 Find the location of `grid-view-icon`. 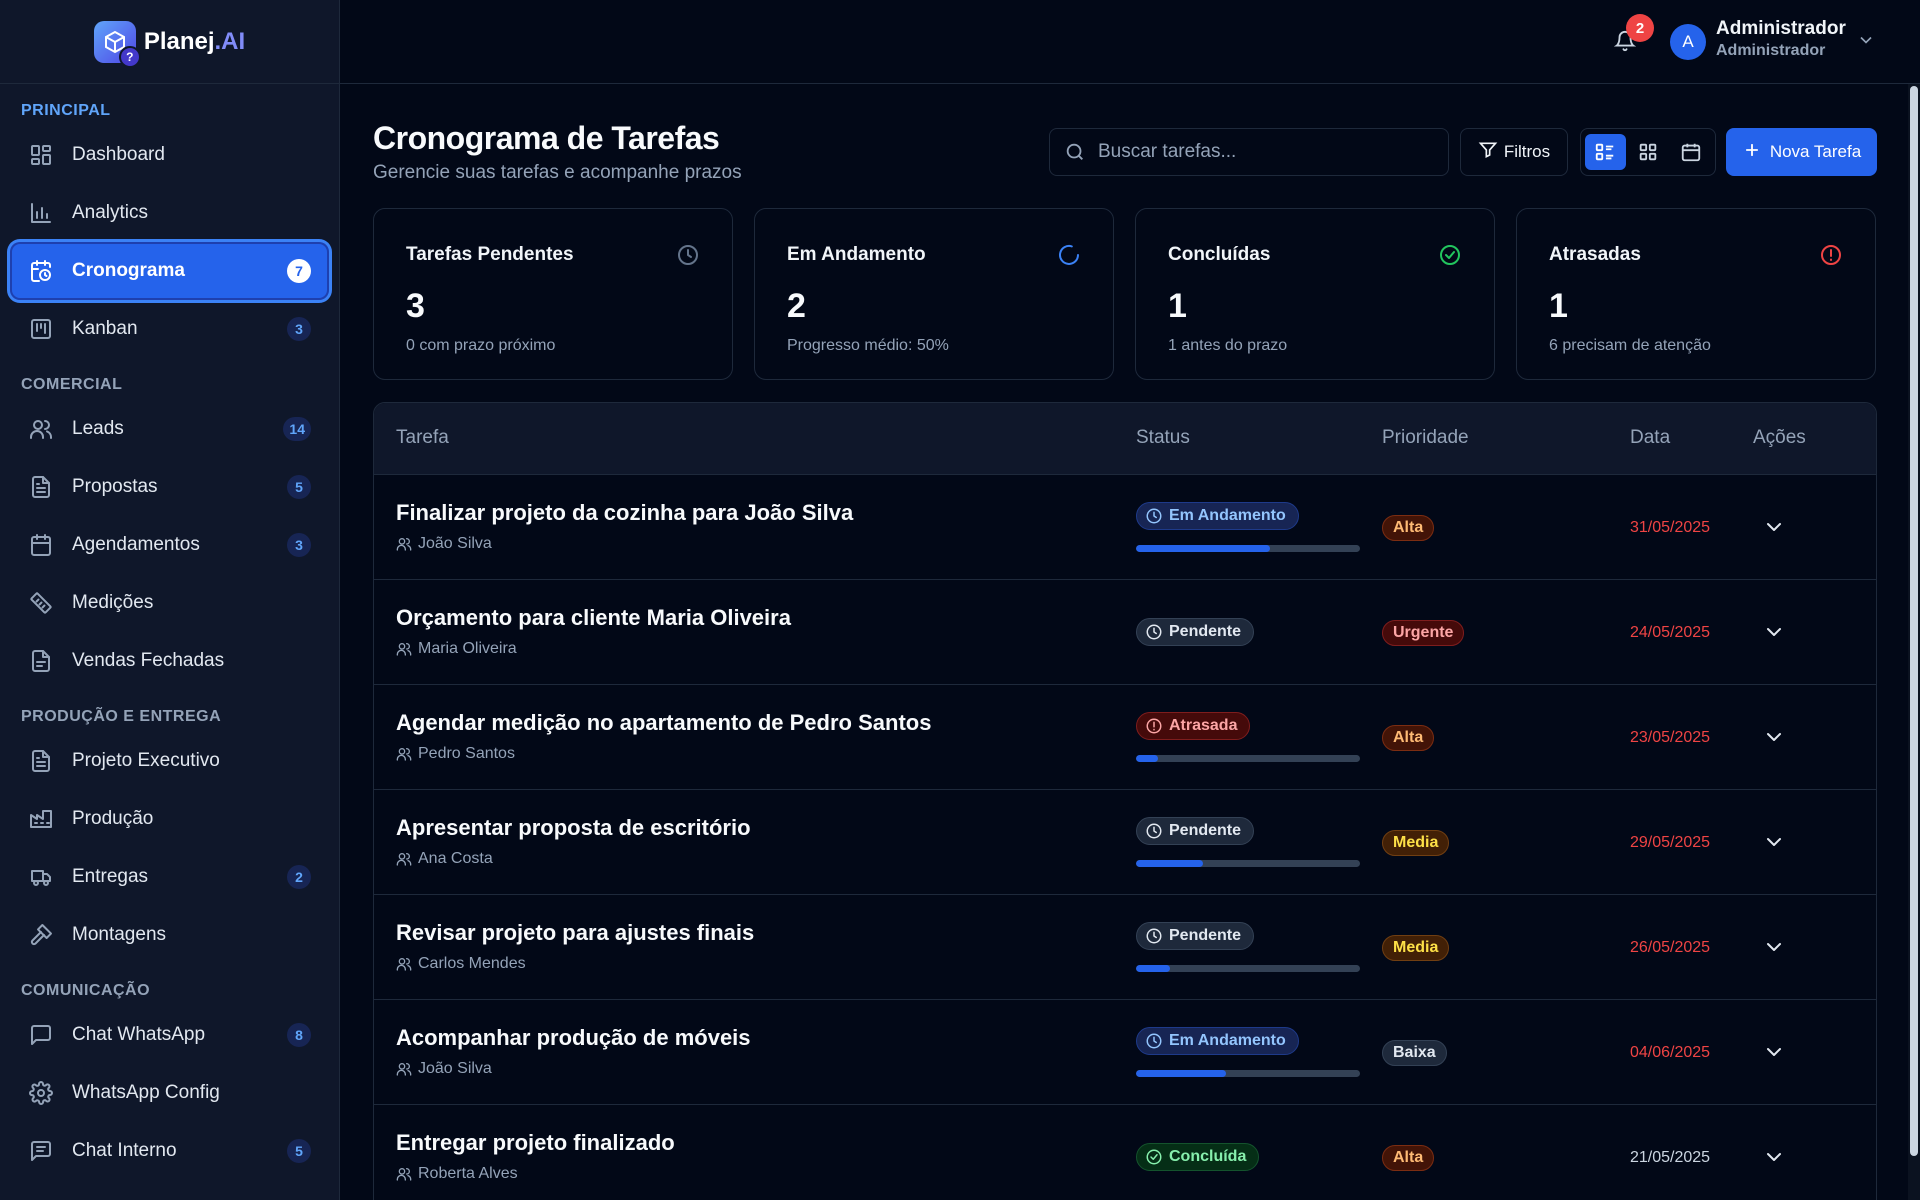

grid-view-icon is located at coordinates (1648, 152).